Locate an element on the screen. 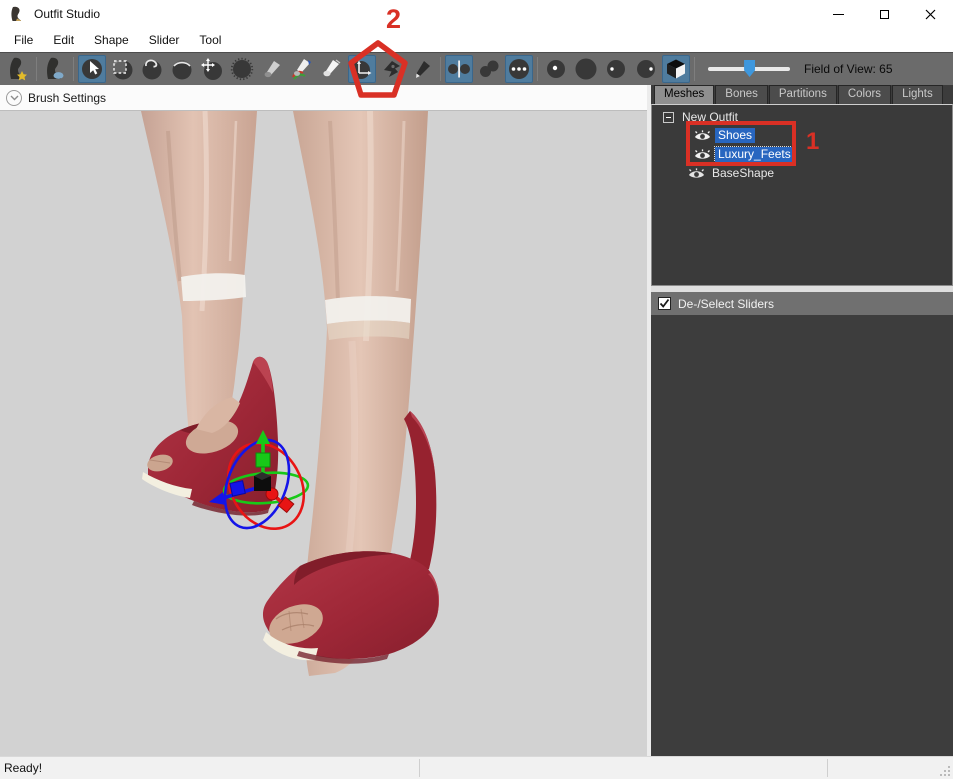  inflate-brush-button is located at coordinates (152, 69).